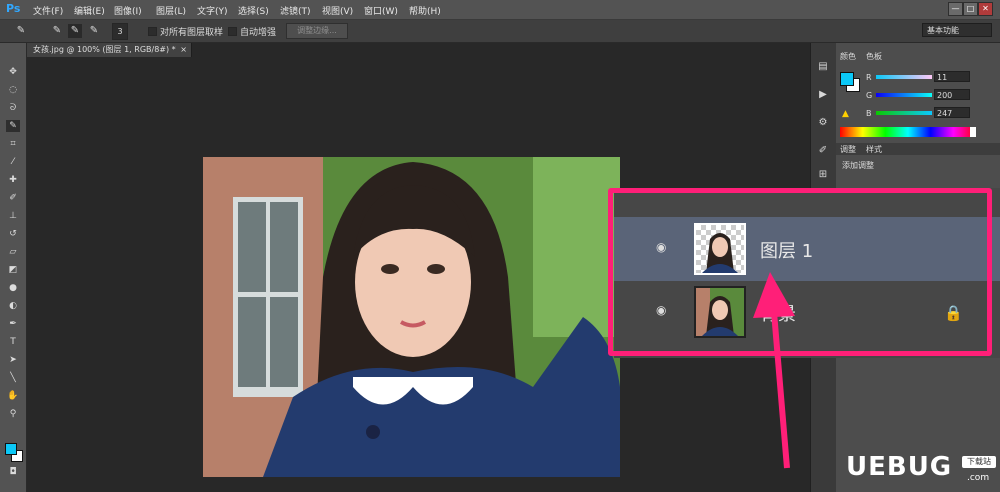 This screenshot has height=492, width=1000. What do you see at coordinates (11, 449) in the screenshot?
I see `foreground-color-swatch` at bounding box center [11, 449].